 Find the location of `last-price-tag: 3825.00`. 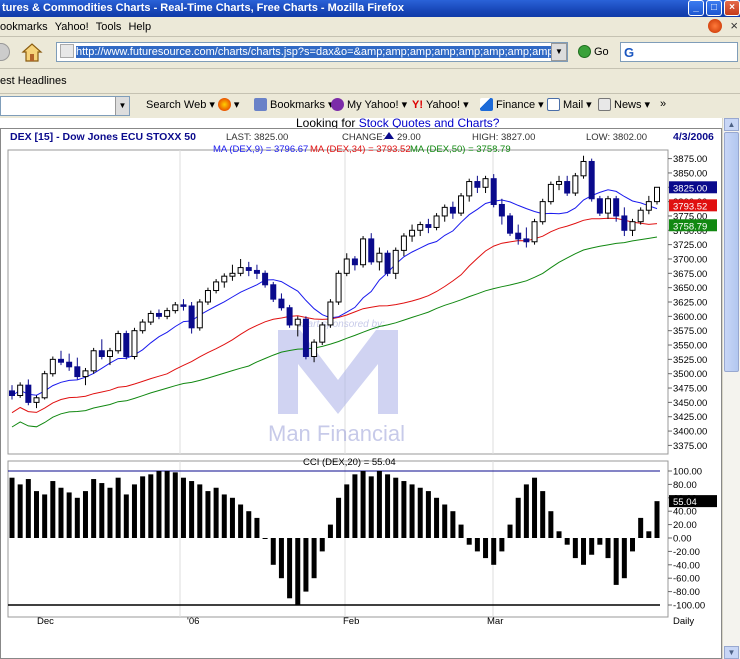

last-price-tag: 3825.00 is located at coordinates (690, 188).